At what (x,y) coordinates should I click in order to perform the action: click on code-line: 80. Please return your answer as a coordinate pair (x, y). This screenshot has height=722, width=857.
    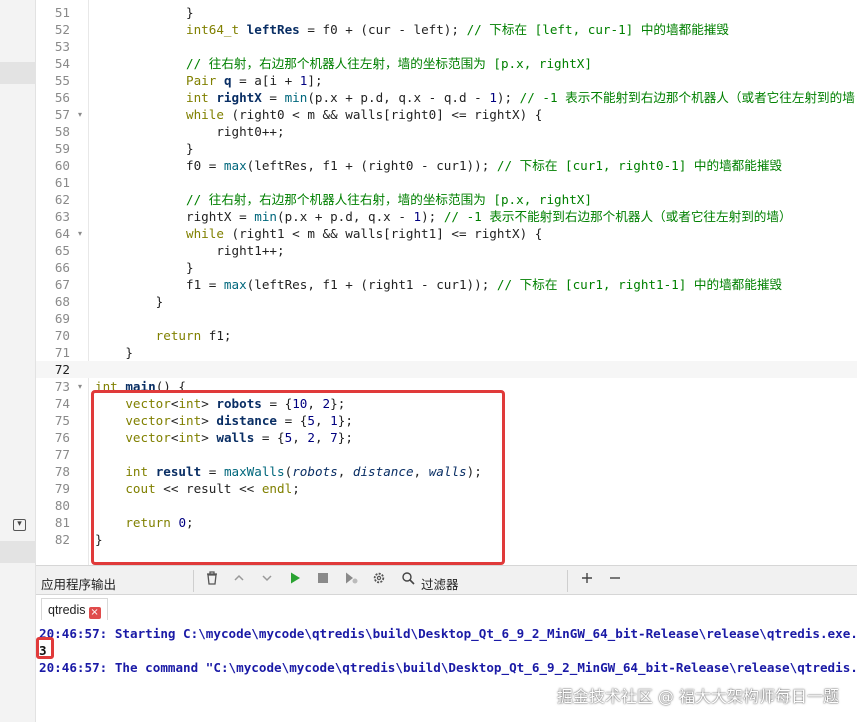
    Looking at the image, I should click on (446, 505).